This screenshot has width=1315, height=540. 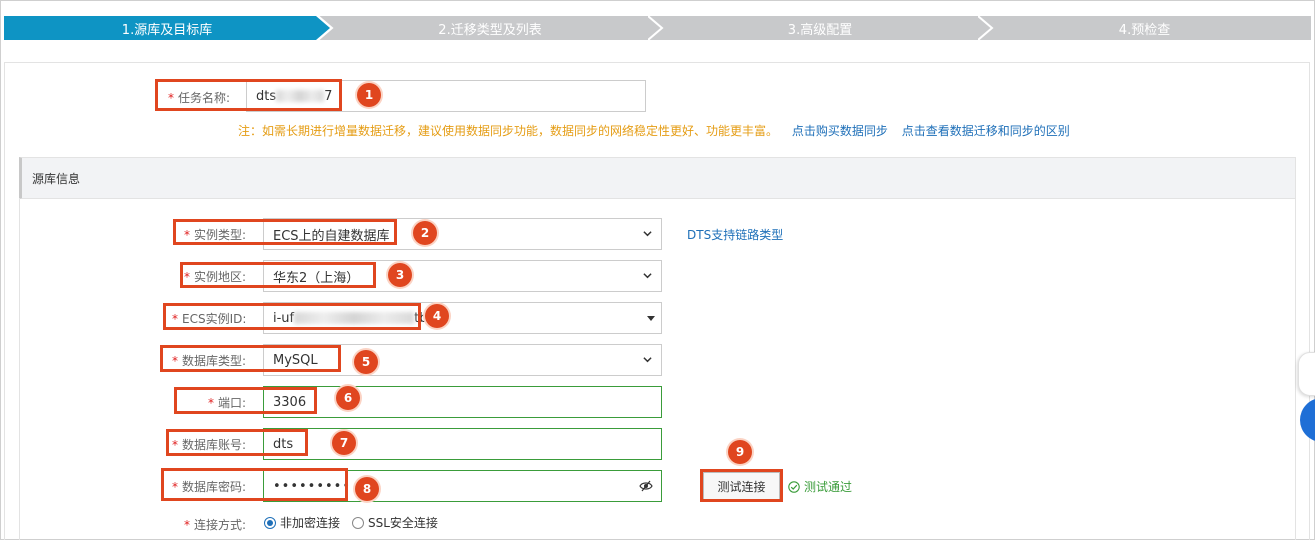 I want to click on highlight-ecs-id, so click(x=292, y=316).